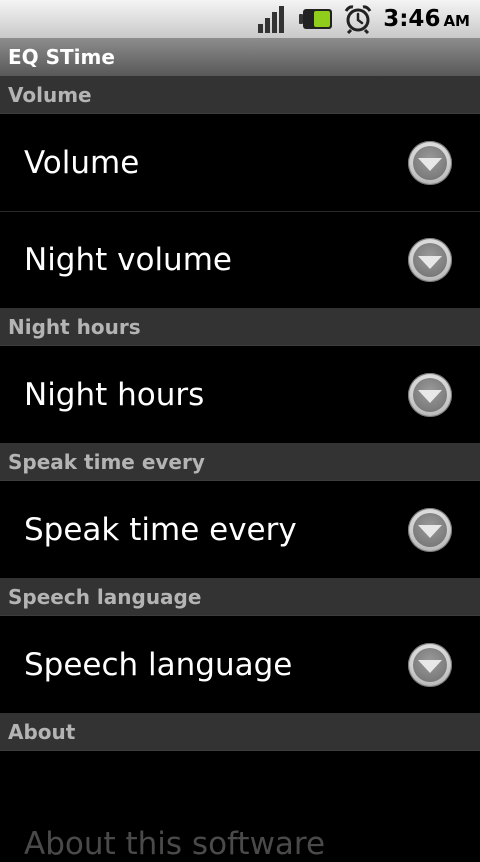  What do you see at coordinates (158, 664) in the screenshot?
I see `pref-label: Speech language` at bounding box center [158, 664].